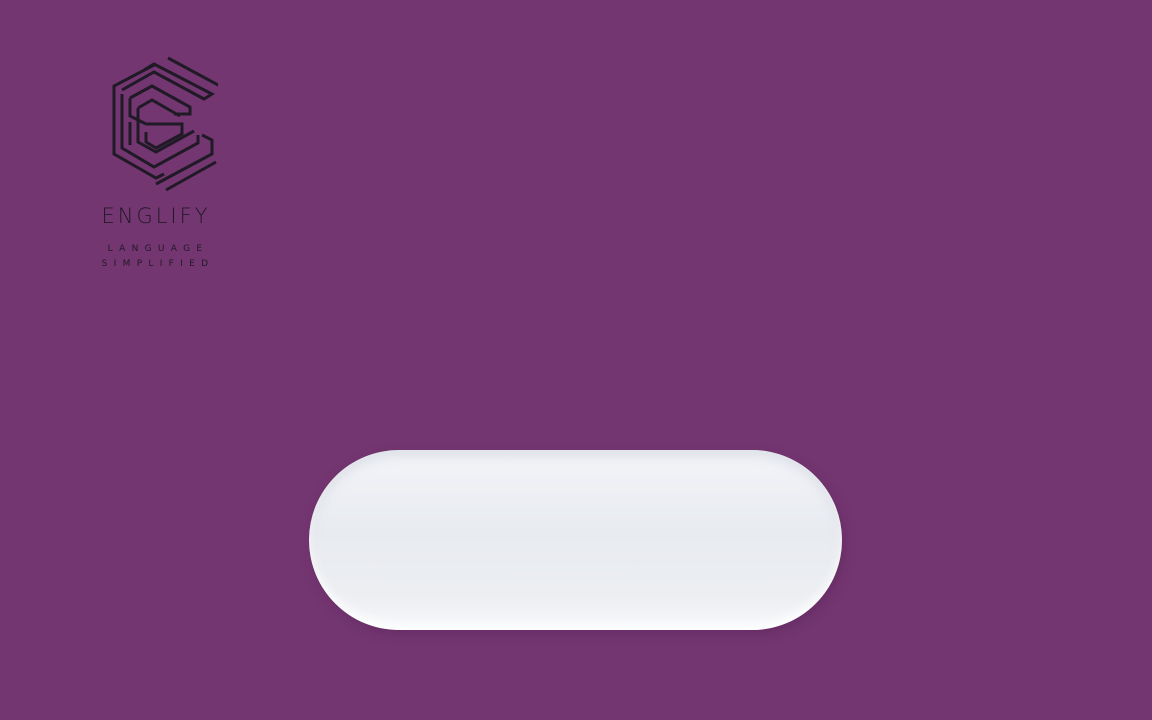 This screenshot has height=720, width=1152. I want to click on hexagon-e-icon, so click(165, 124).